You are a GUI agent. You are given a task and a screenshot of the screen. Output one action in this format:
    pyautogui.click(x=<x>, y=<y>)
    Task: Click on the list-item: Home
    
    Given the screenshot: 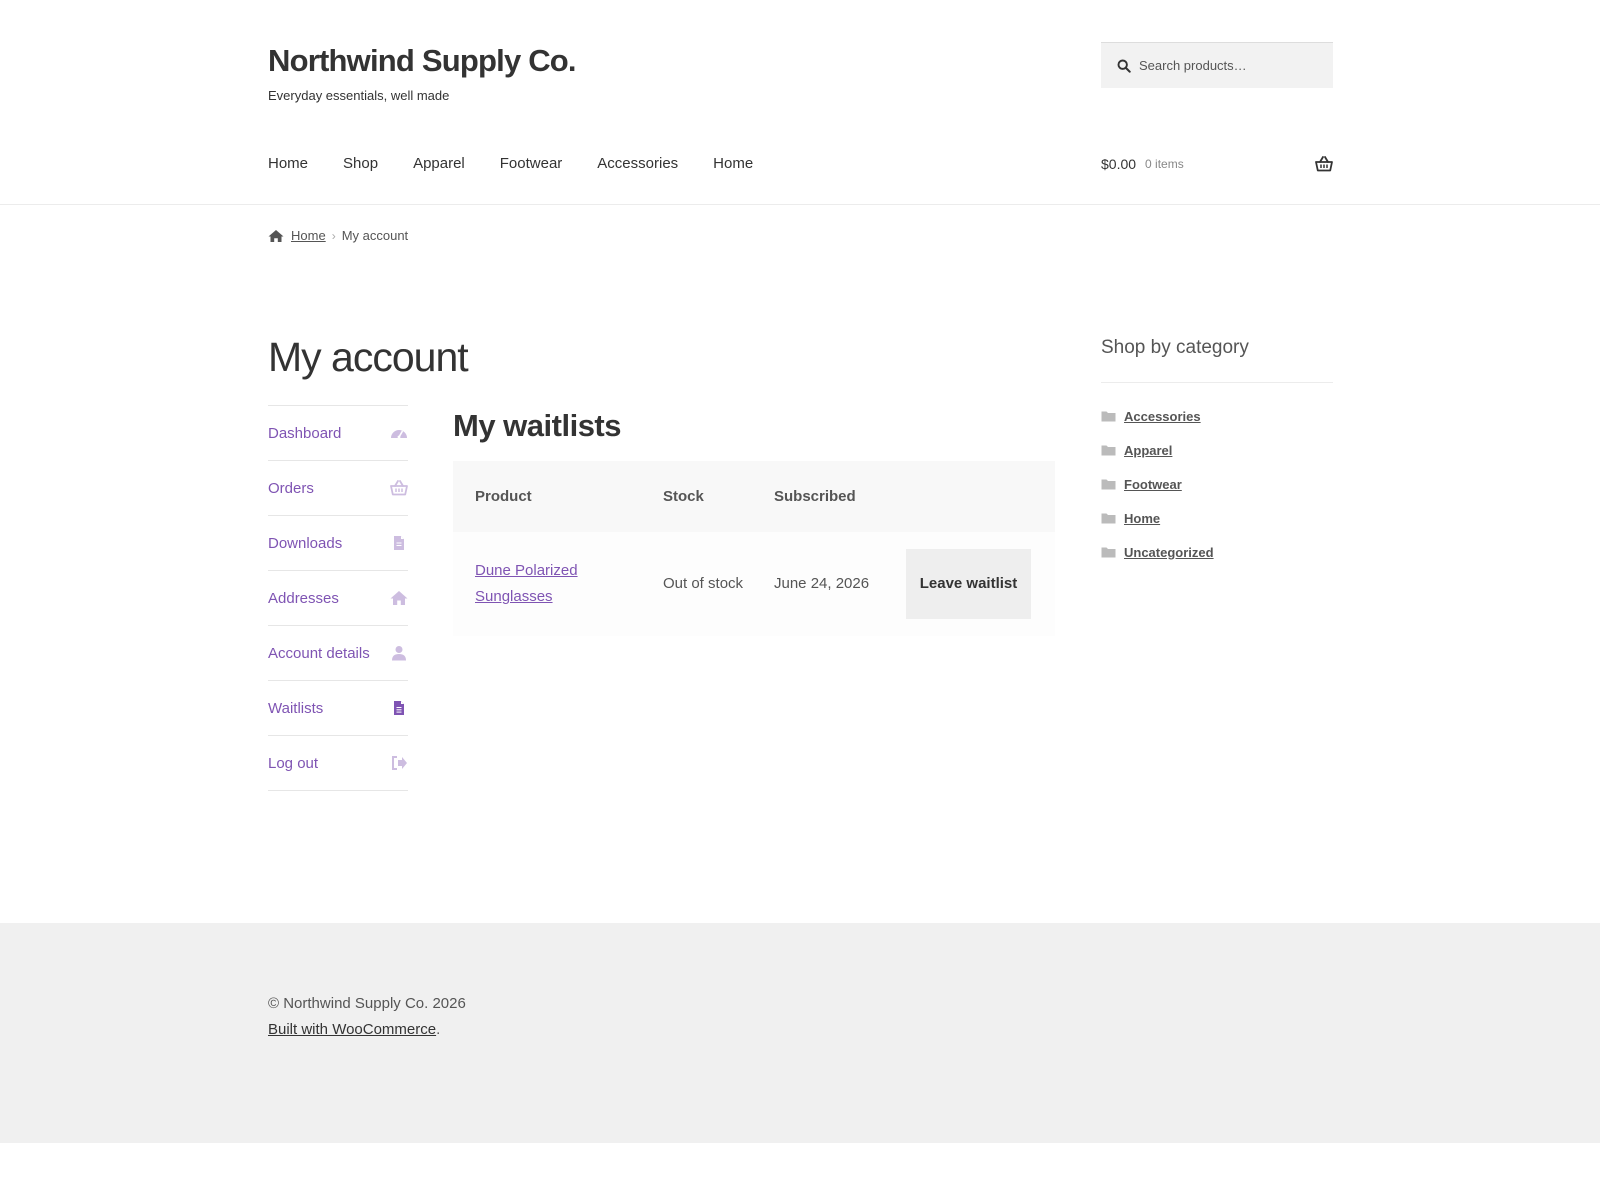 What is the action you would take?
    pyautogui.click(x=1217, y=518)
    